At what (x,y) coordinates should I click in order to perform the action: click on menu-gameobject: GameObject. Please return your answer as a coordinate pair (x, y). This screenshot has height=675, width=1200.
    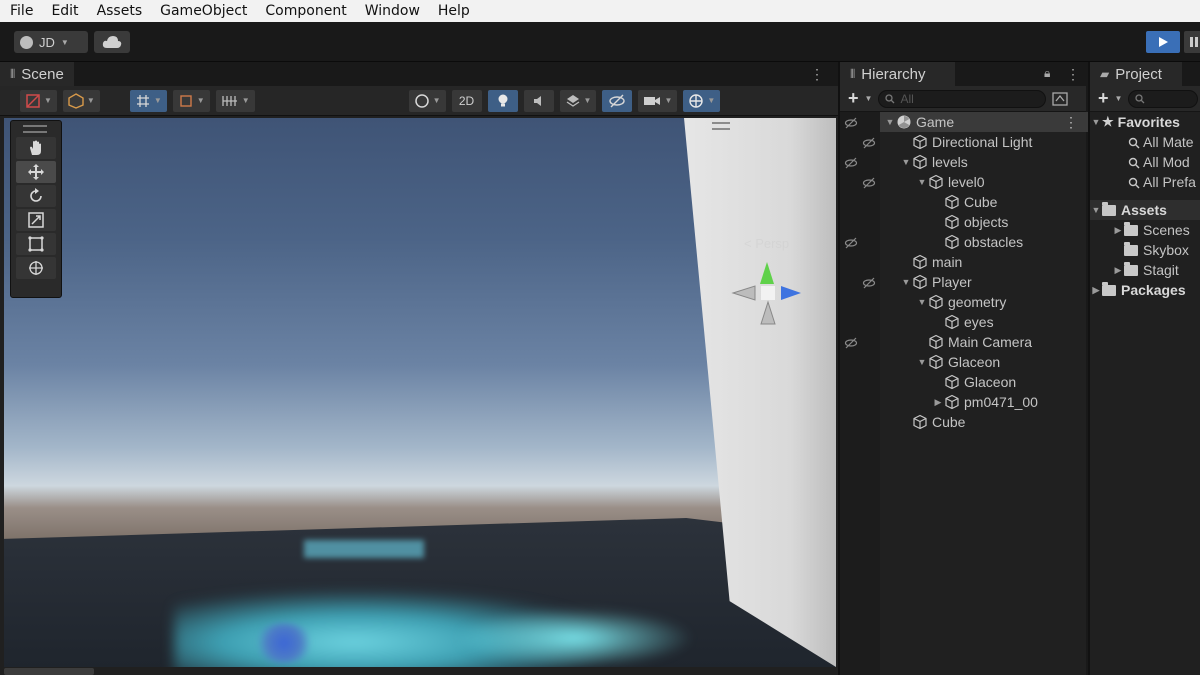
    Looking at the image, I should click on (203, 11).